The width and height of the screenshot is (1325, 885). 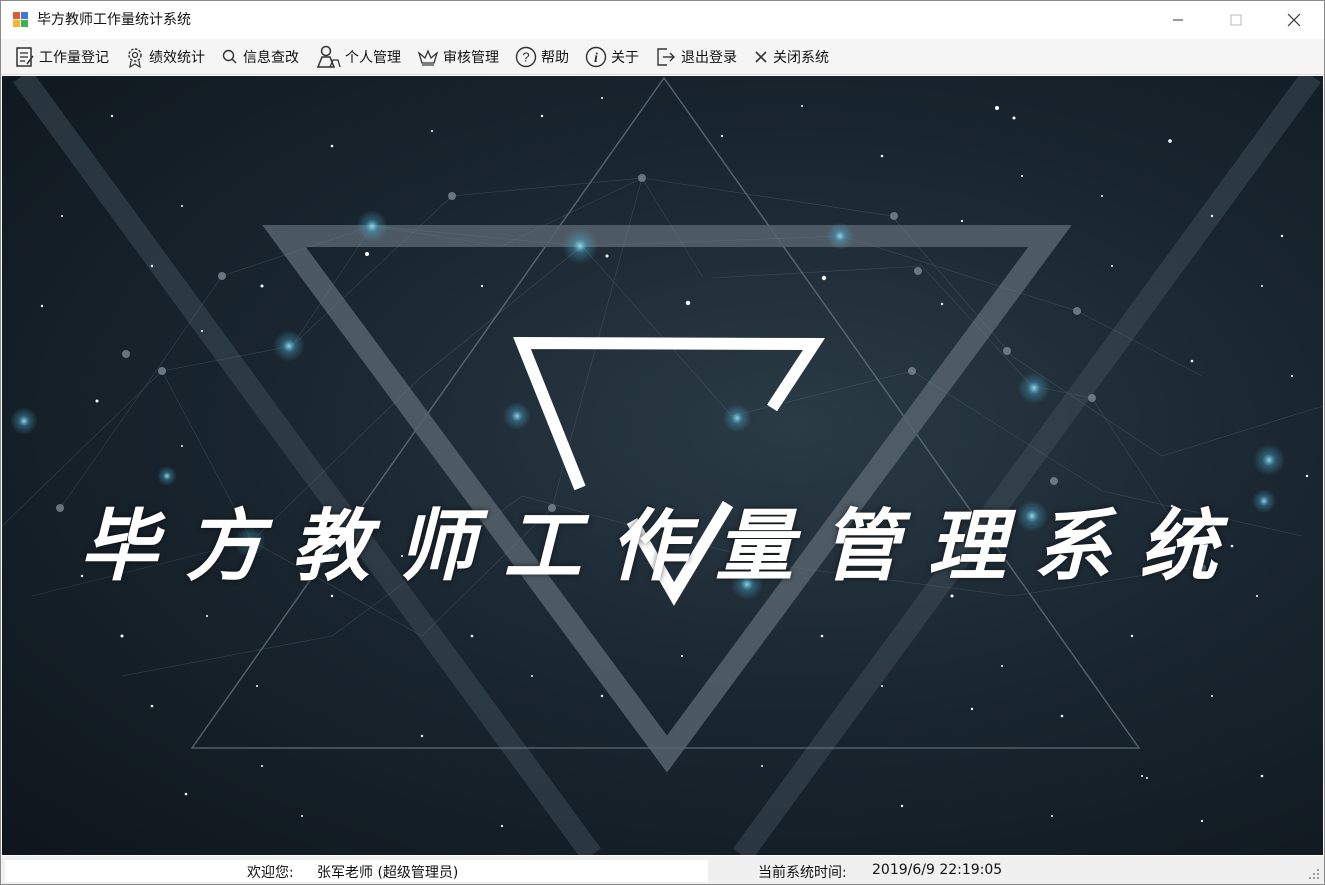 I want to click on menu-personal-manage: 个人管理, so click(x=358, y=57).